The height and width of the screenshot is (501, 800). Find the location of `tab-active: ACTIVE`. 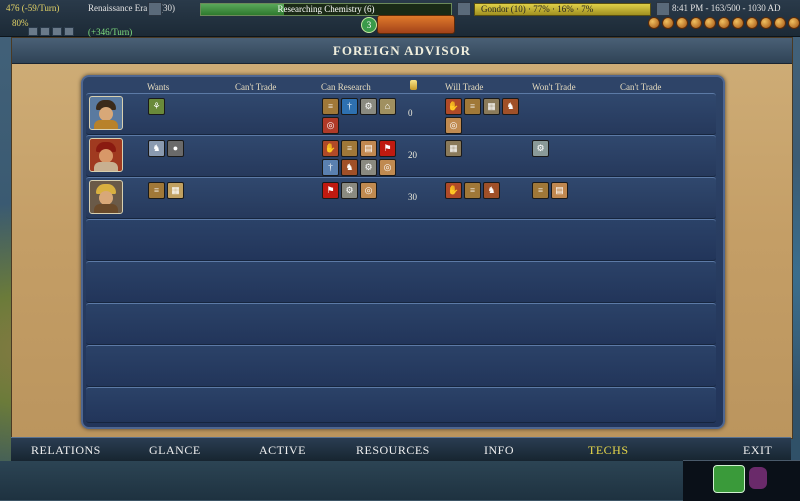

tab-active: ACTIVE is located at coordinates (282, 450).